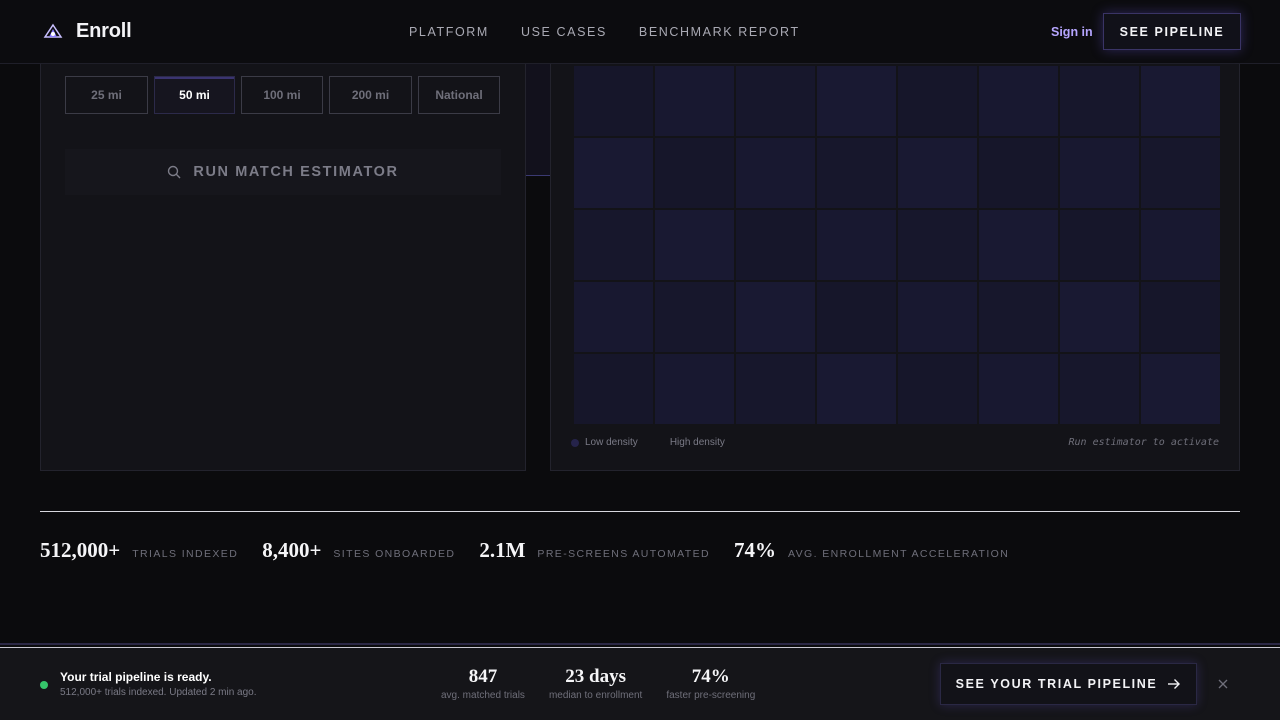 The width and height of the screenshot is (1280, 720). Describe the element at coordinates (174, 172) in the screenshot. I see `search-icon` at that location.